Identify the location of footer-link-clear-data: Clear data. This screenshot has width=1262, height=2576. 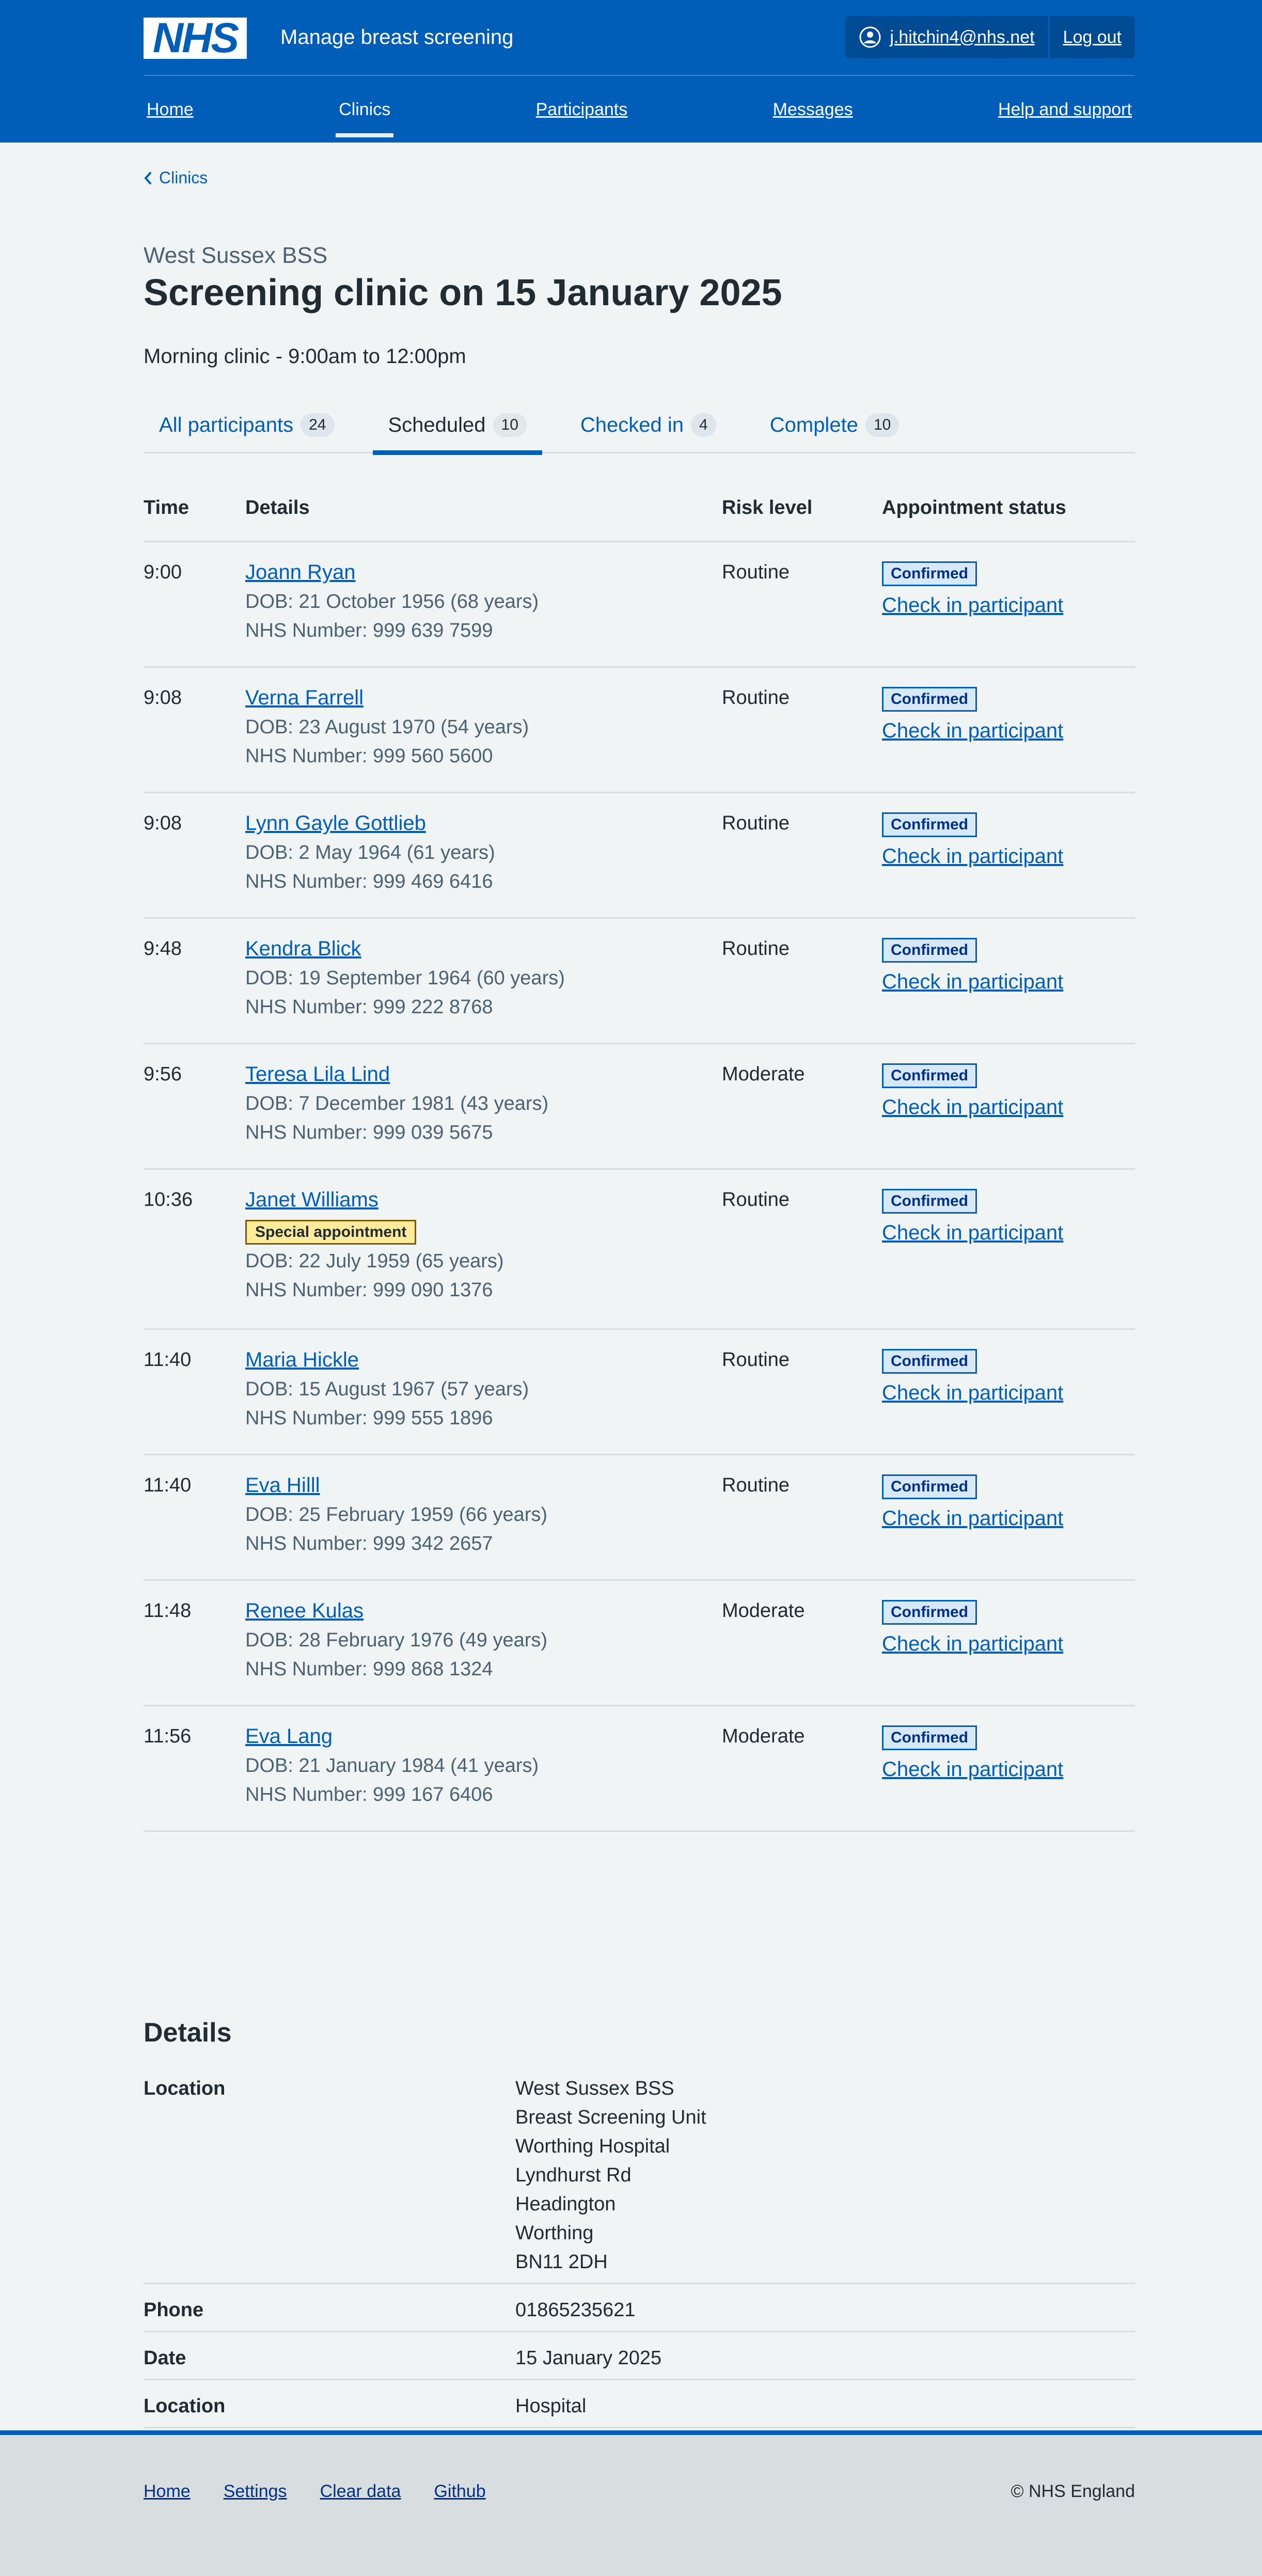
(360, 2491).